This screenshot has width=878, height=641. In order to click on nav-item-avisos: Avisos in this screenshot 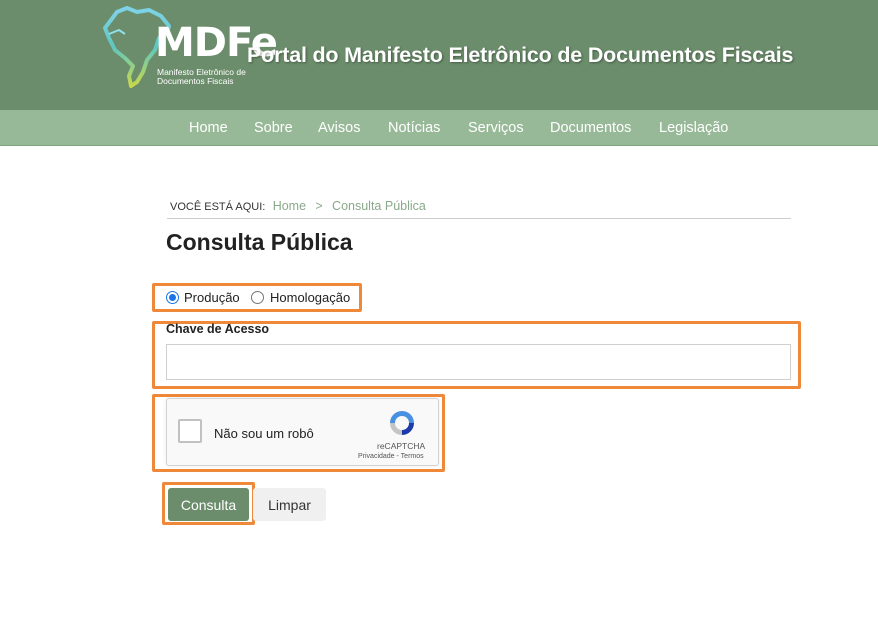, I will do `click(339, 128)`.